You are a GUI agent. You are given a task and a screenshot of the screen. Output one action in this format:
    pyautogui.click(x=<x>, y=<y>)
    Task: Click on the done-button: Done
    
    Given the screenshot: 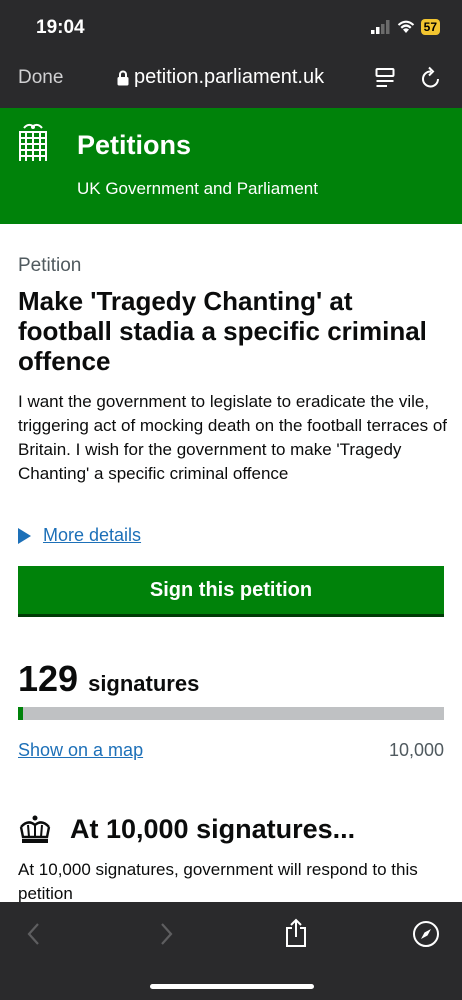 What is the action you would take?
    pyautogui.click(x=40, y=78)
    